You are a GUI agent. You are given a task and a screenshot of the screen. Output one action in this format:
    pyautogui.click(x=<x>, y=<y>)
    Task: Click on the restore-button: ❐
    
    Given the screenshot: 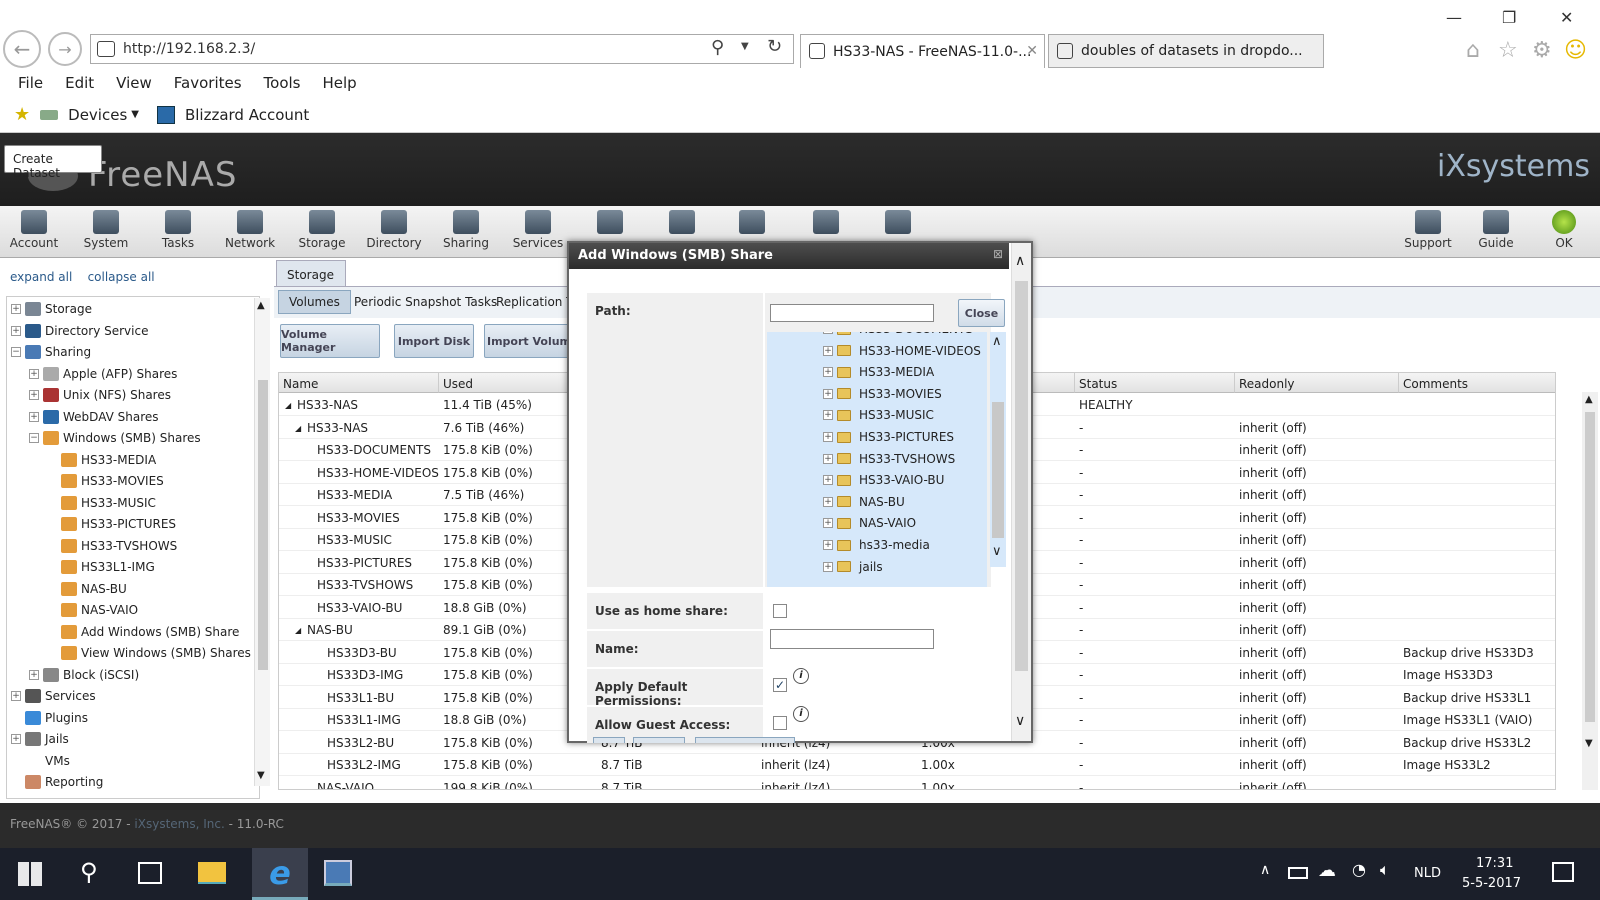 What is the action you would take?
    pyautogui.click(x=1509, y=17)
    